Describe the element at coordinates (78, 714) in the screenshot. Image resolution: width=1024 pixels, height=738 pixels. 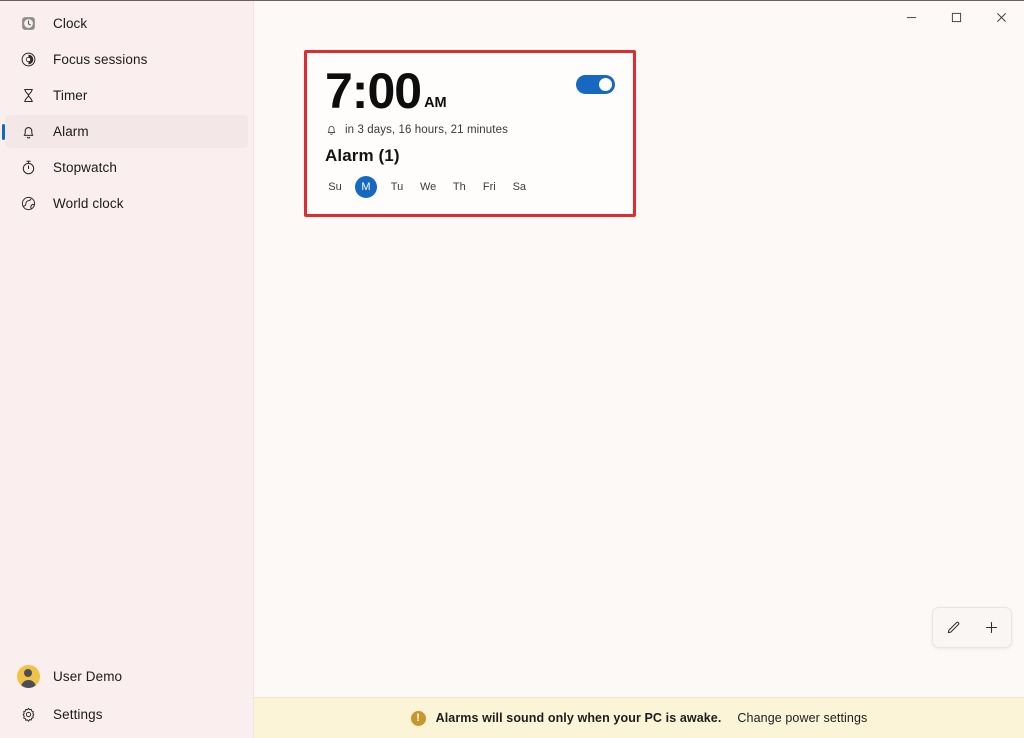
I see `sidebar-item-label: Settings` at that location.